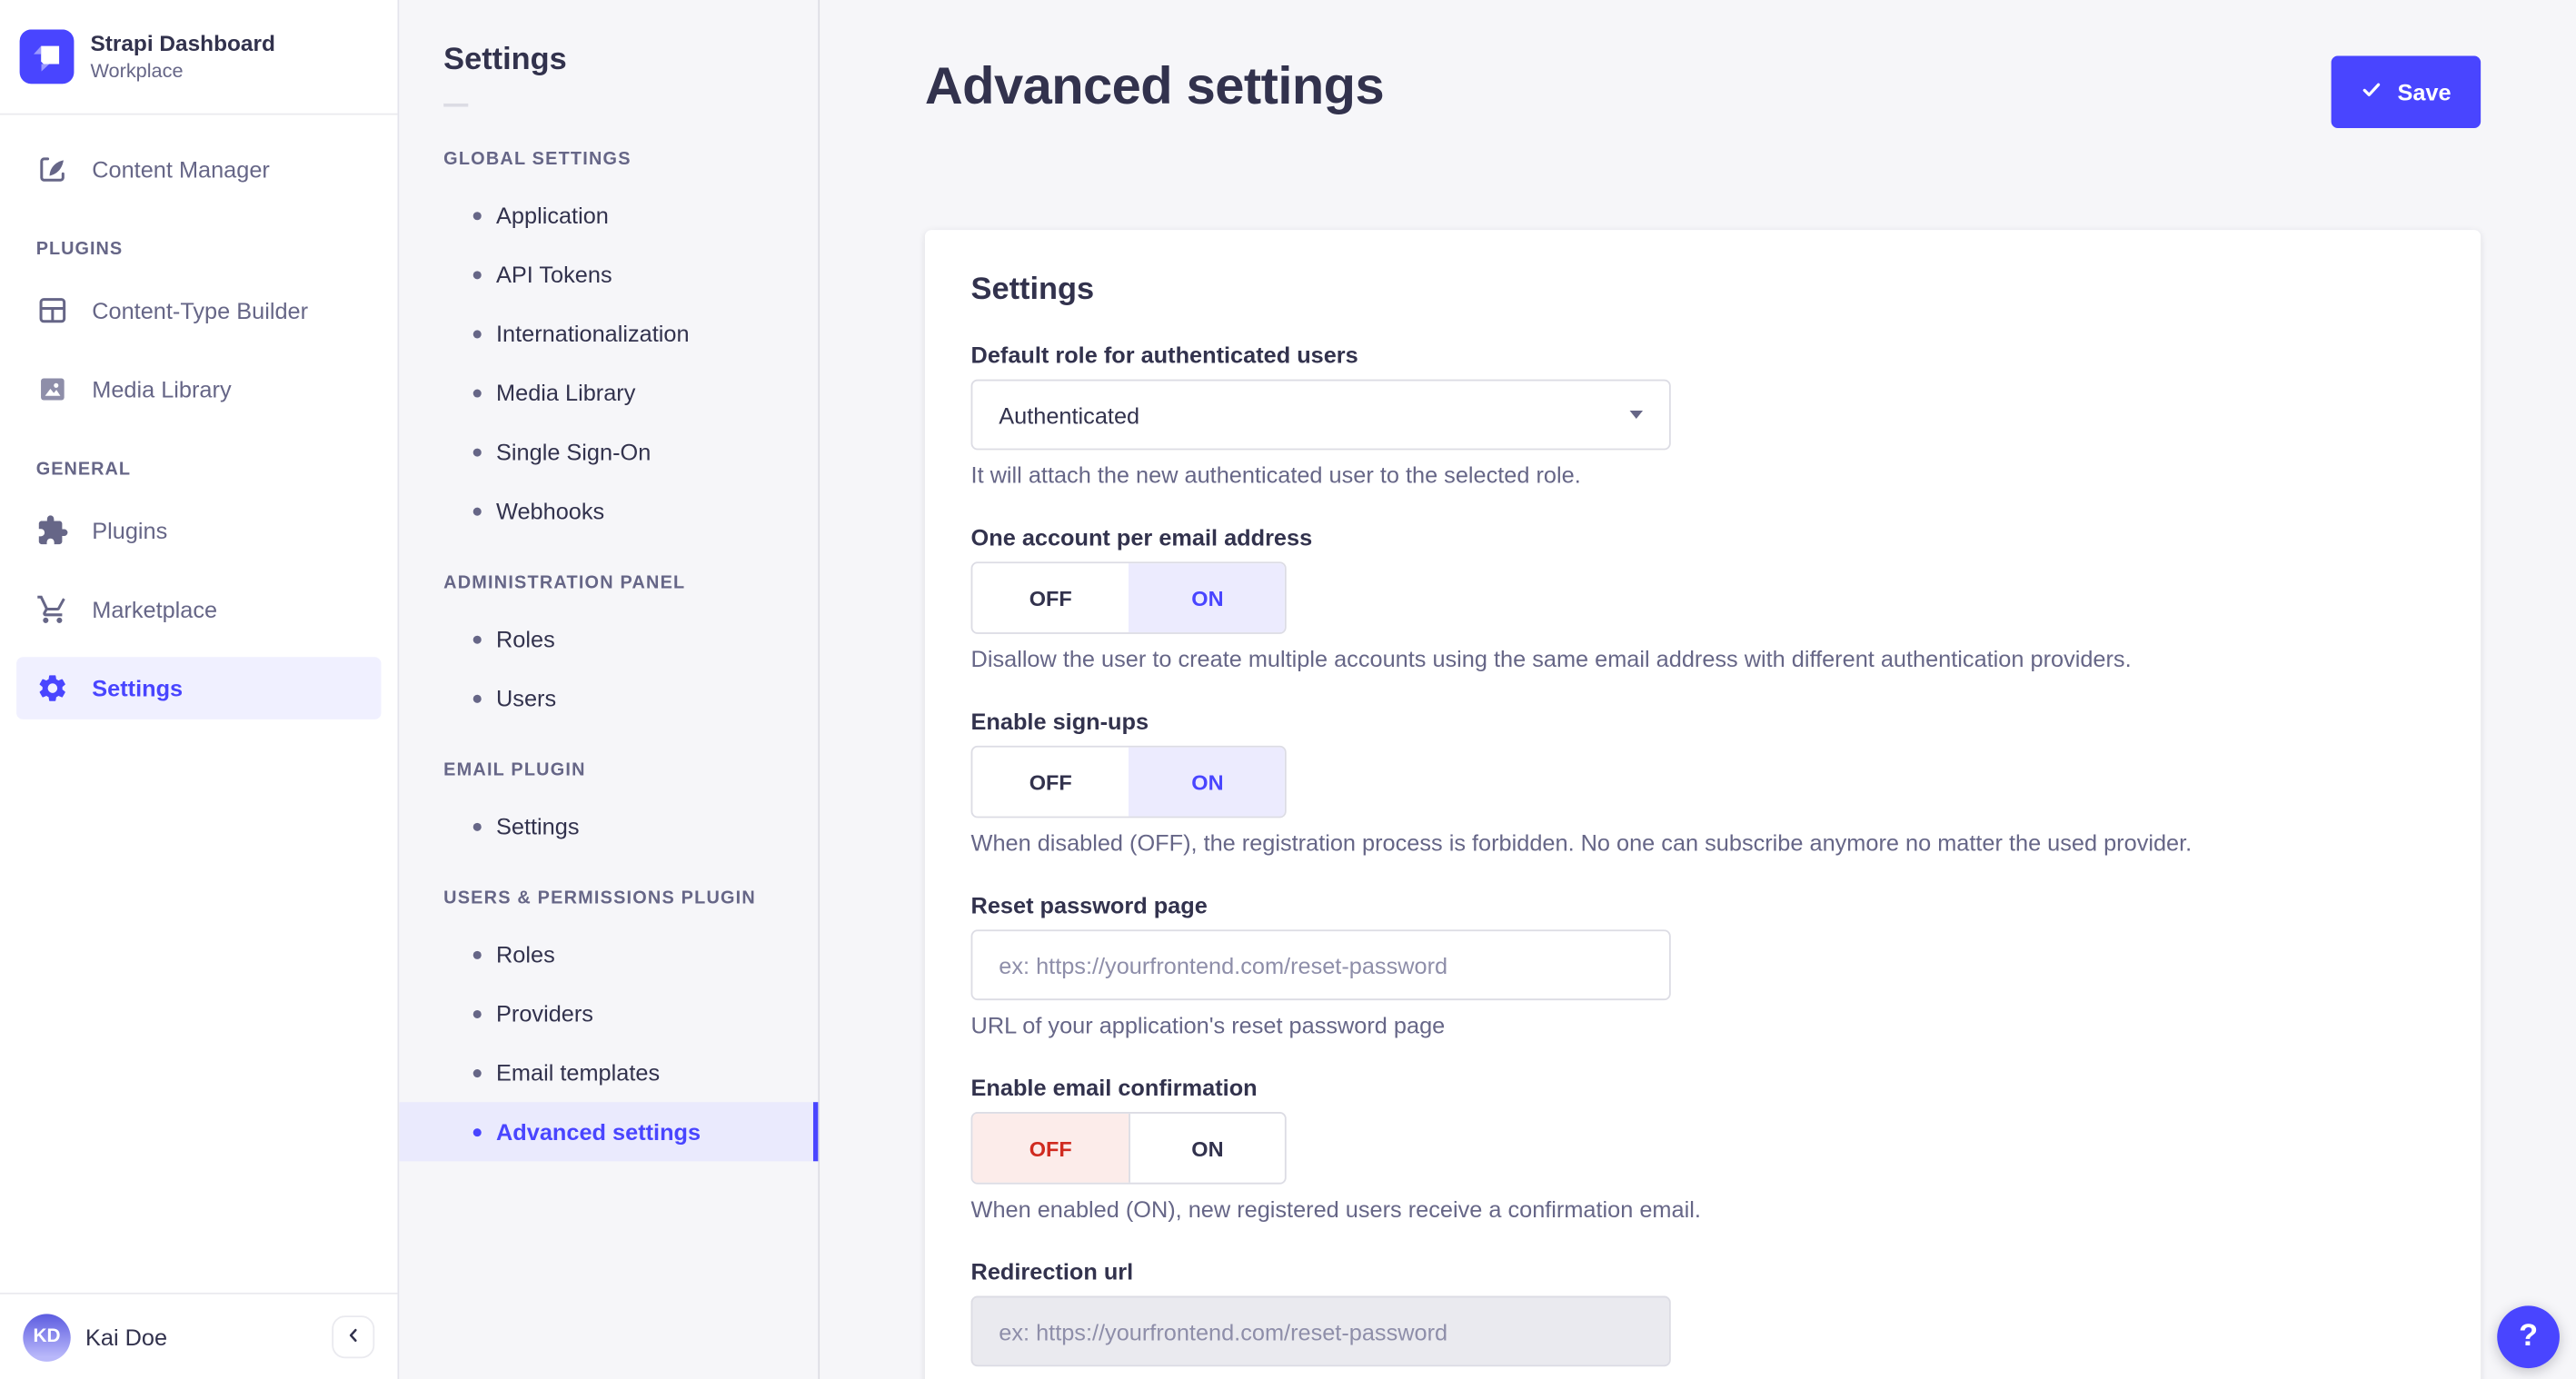 The height and width of the screenshot is (1379, 2576). What do you see at coordinates (1702, 1312) in the screenshot?
I see `field-redirection-url: Redirection url` at bounding box center [1702, 1312].